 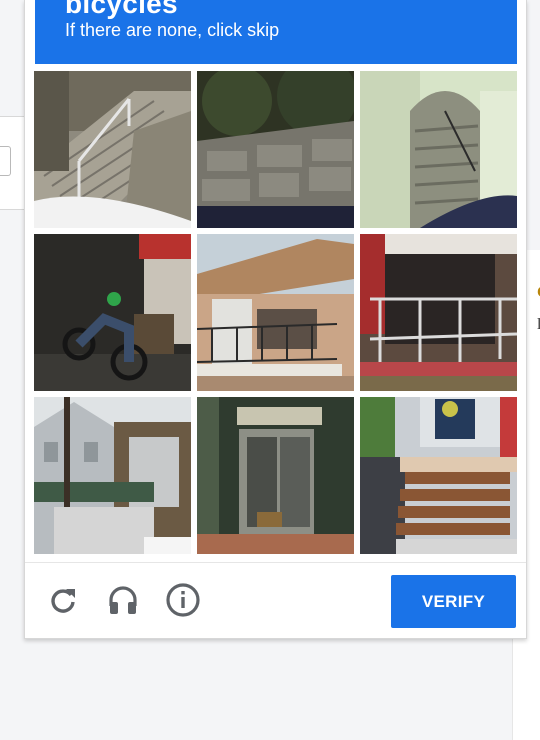 What do you see at coordinates (438, 149) in the screenshot?
I see `tile-green-archway-stairs` at bounding box center [438, 149].